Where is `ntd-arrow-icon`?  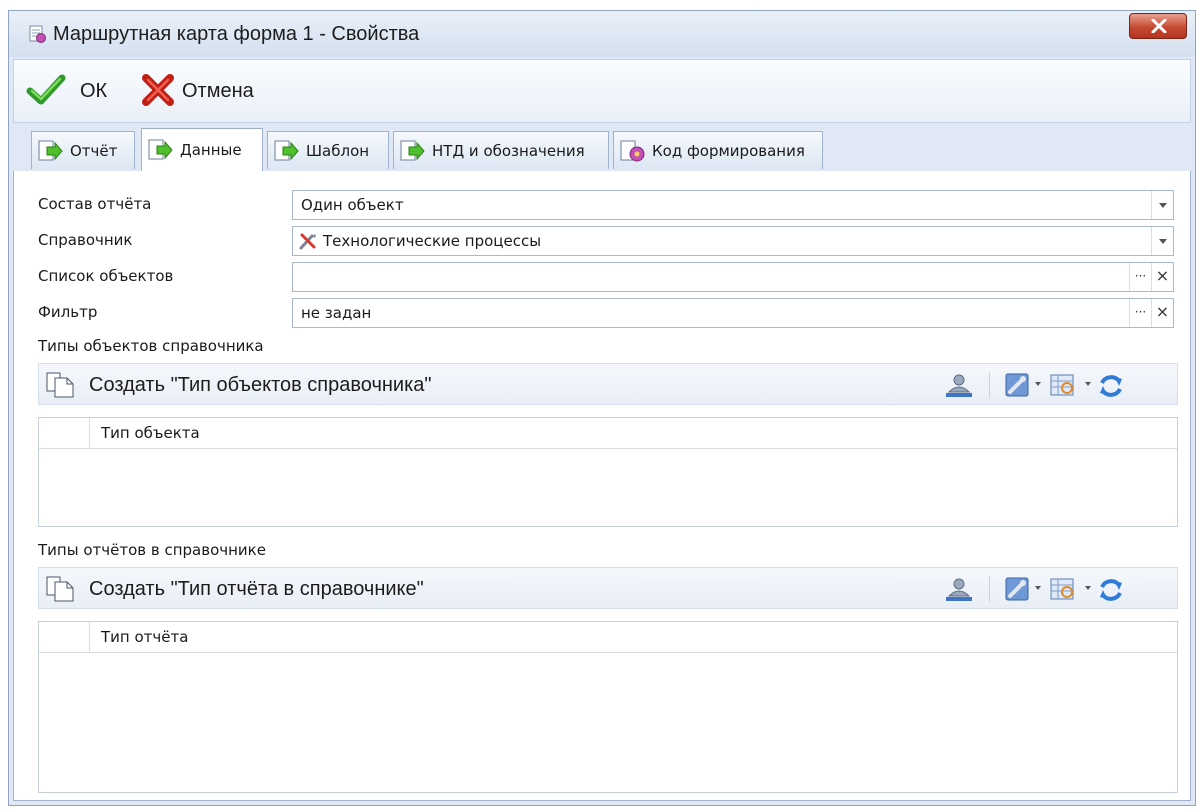
ntd-arrow-icon is located at coordinates (412, 150).